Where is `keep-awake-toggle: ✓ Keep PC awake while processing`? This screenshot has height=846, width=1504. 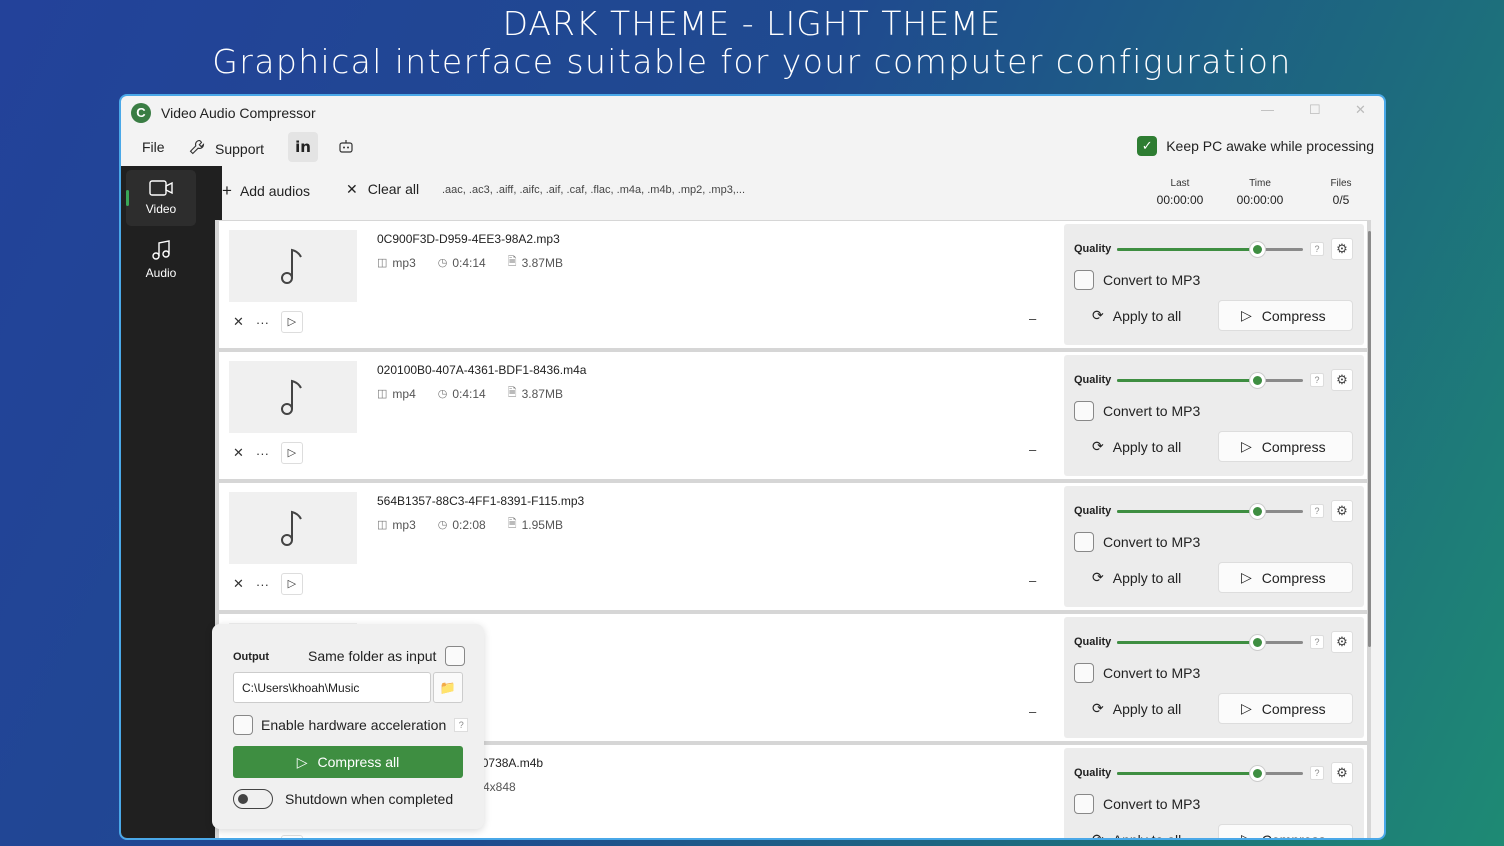 keep-awake-toggle: ✓ Keep PC awake while processing is located at coordinates (1255, 146).